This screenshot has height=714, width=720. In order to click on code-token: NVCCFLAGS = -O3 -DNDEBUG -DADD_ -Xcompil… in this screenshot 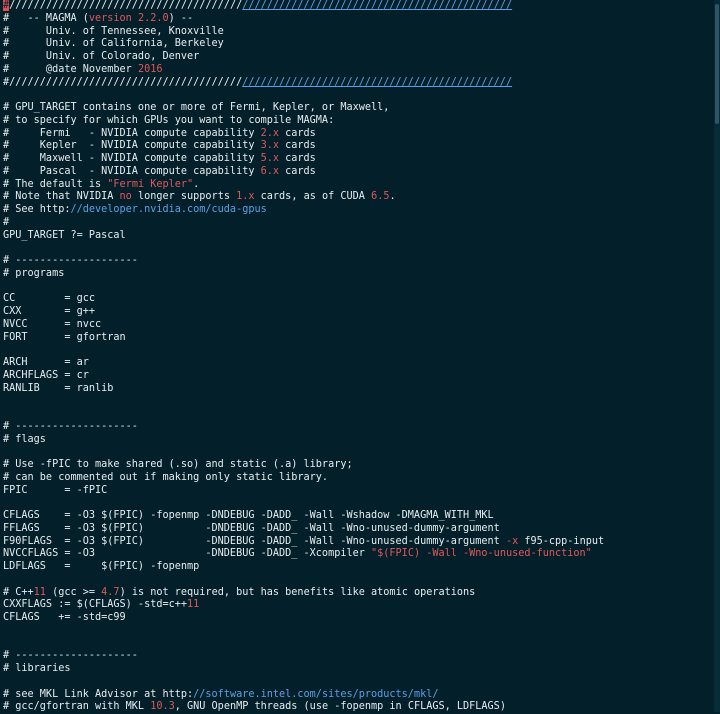, I will do `click(187, 554)`.